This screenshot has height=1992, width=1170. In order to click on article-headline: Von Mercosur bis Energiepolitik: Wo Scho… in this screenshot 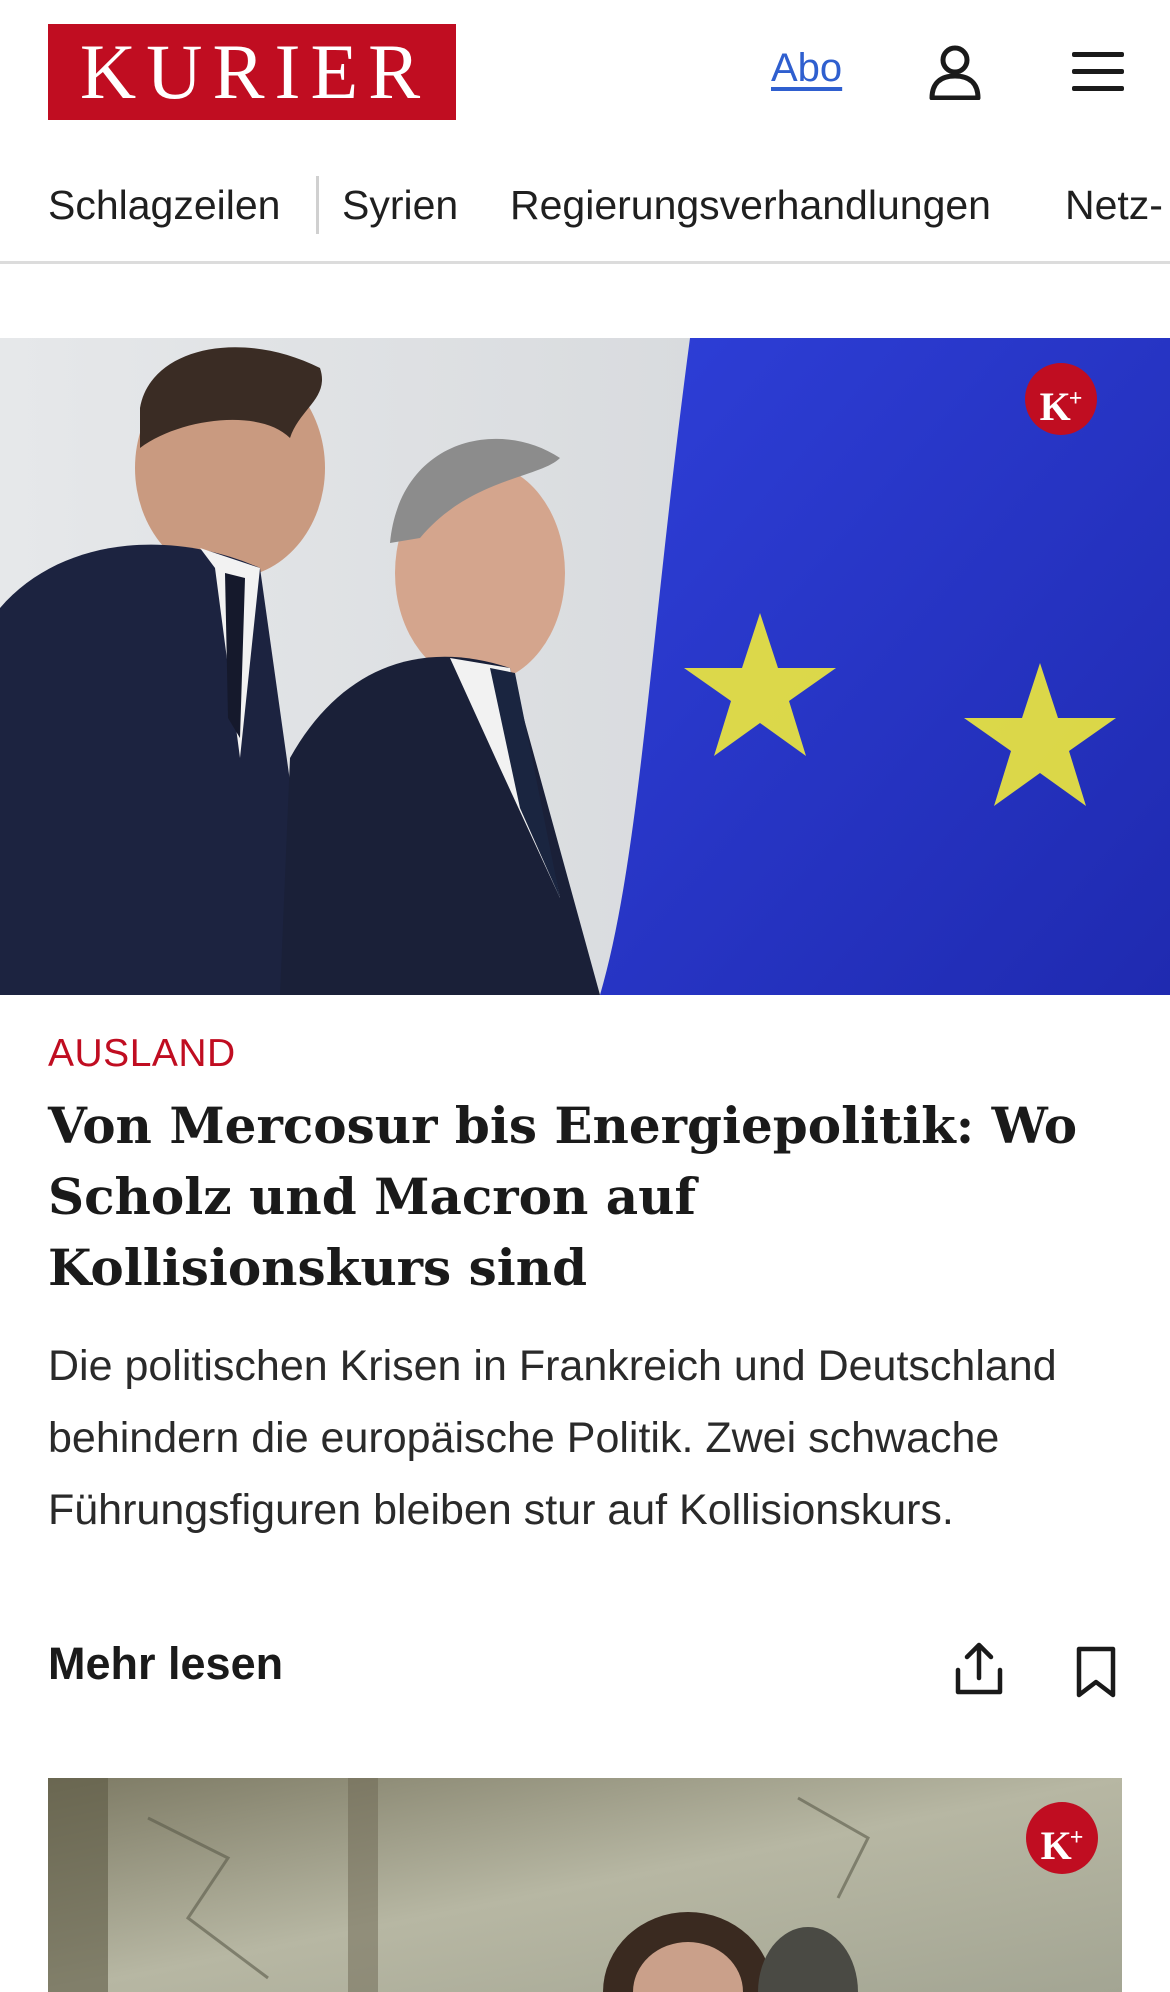, I will do `click(578, 1196)`.